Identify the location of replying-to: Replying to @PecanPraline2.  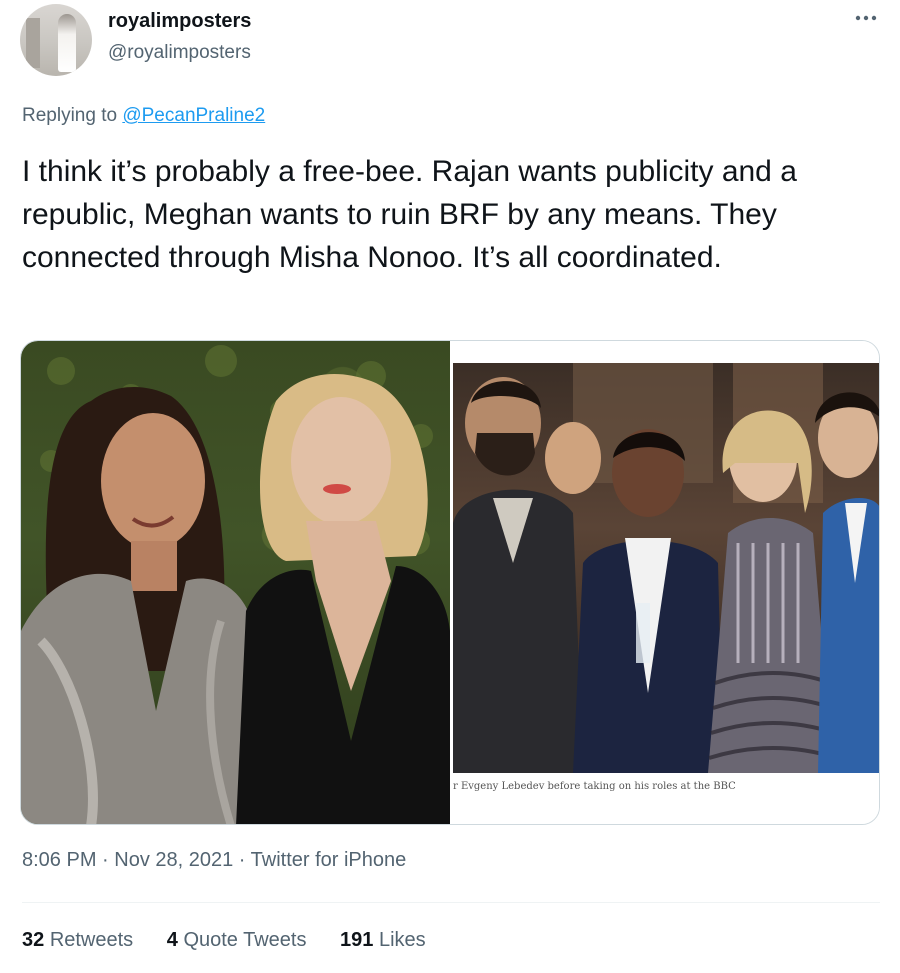
(143, 116).